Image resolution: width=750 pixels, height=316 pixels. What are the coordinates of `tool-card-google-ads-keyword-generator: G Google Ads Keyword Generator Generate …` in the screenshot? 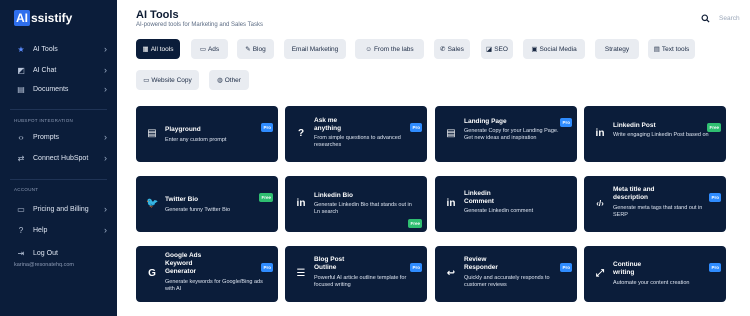 It's located at (207, 274).